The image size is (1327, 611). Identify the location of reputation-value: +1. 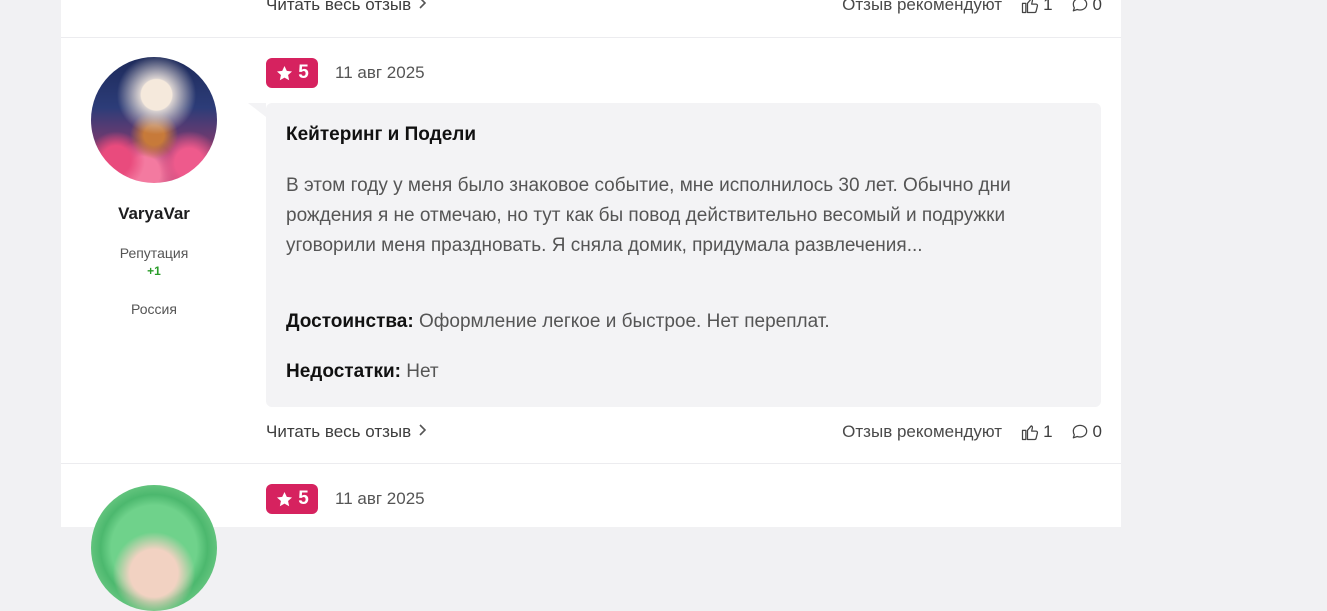
(154, 271).